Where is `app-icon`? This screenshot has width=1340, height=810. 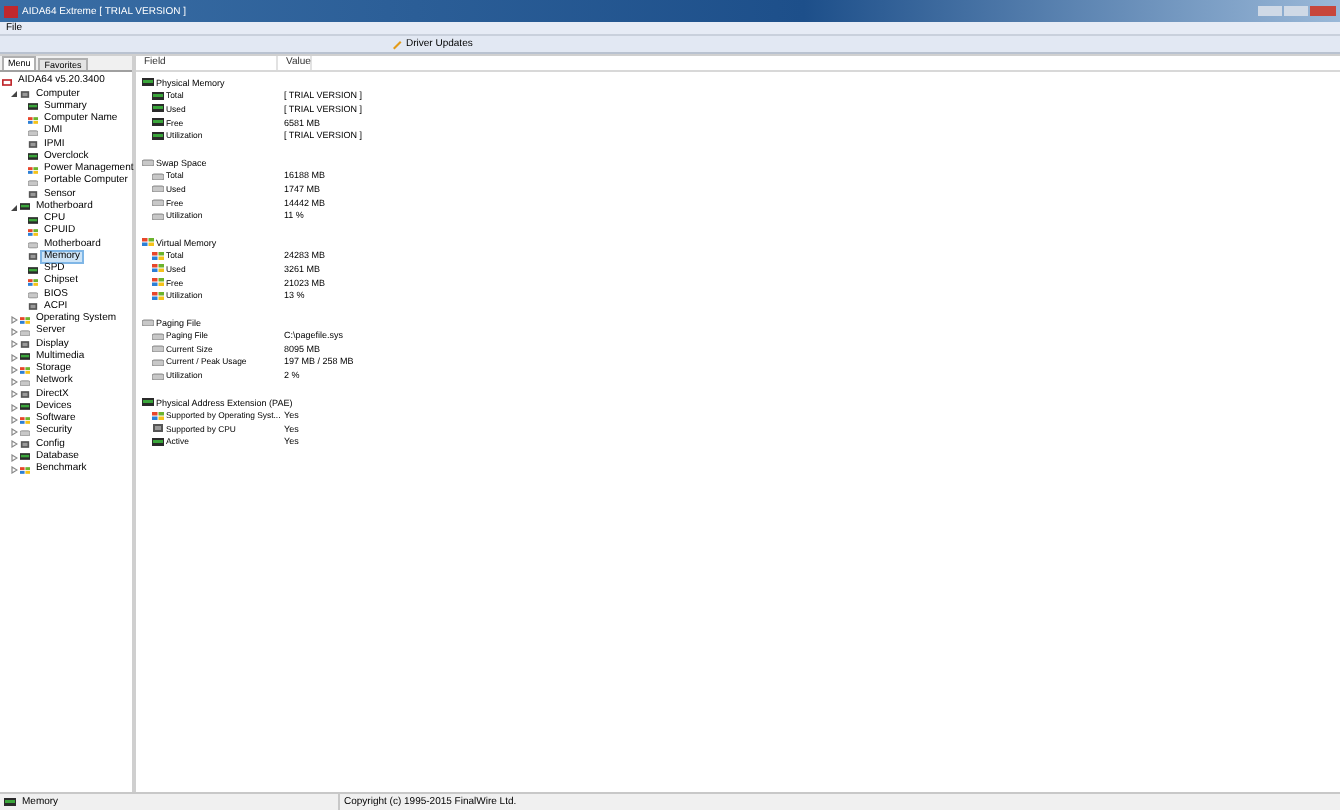
app-icon is located at coordinates (11, 11).